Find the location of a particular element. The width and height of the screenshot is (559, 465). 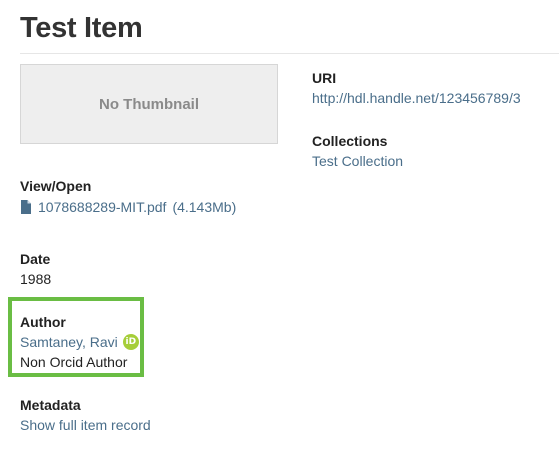

collection-link: Test Collection is located at coordinates (357, 161).